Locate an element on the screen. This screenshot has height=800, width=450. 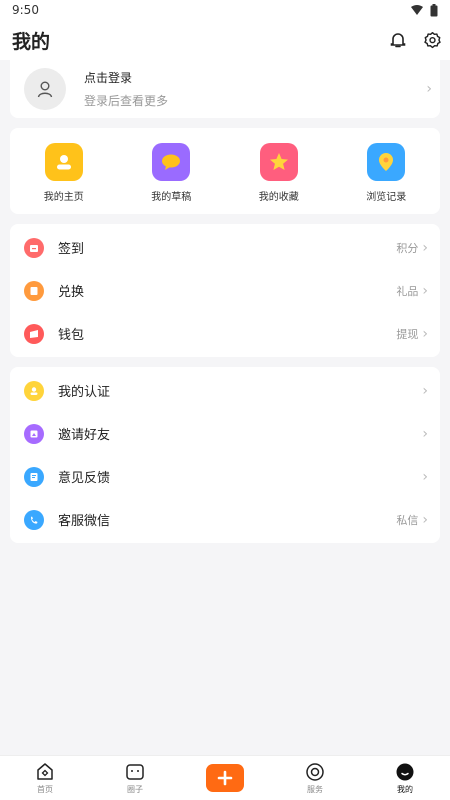
menu-label: 兑换 is located at coordinates (71, 292).